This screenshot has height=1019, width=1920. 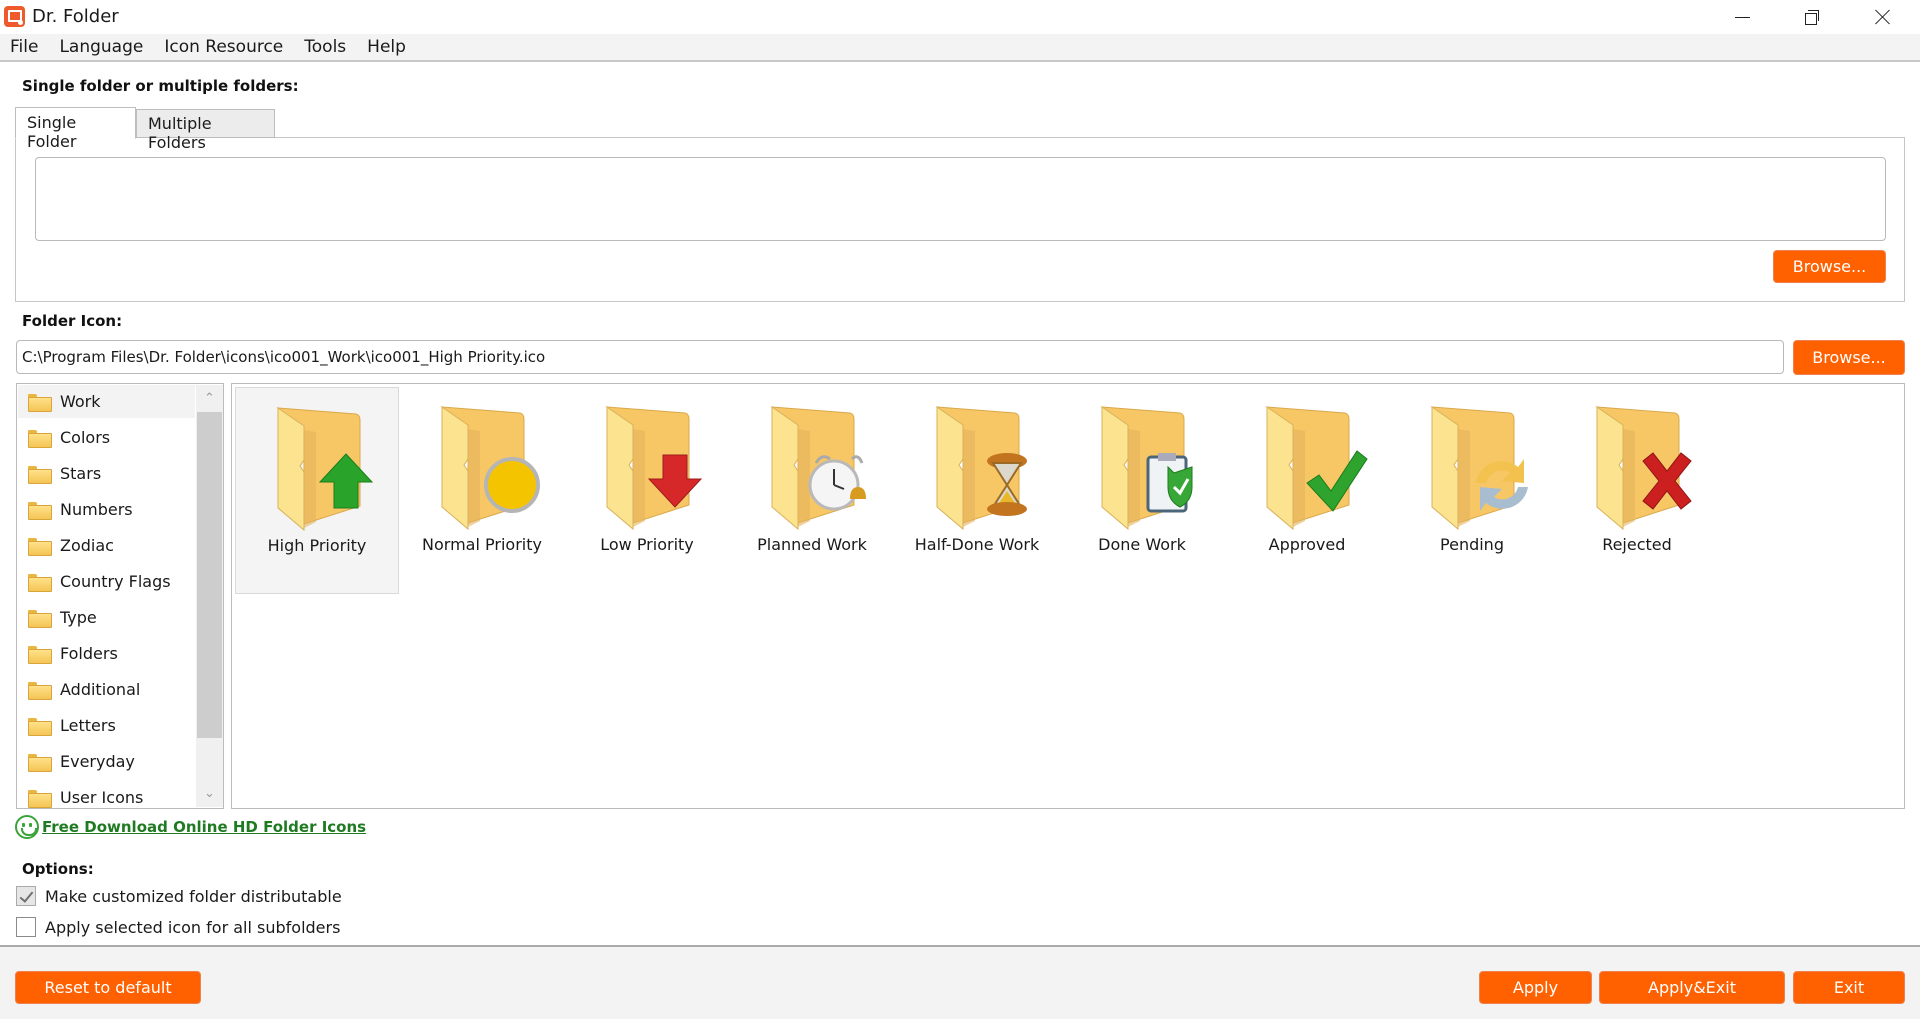 I want to click on x-mark-folder-icon, so click(x=1643, y=468).